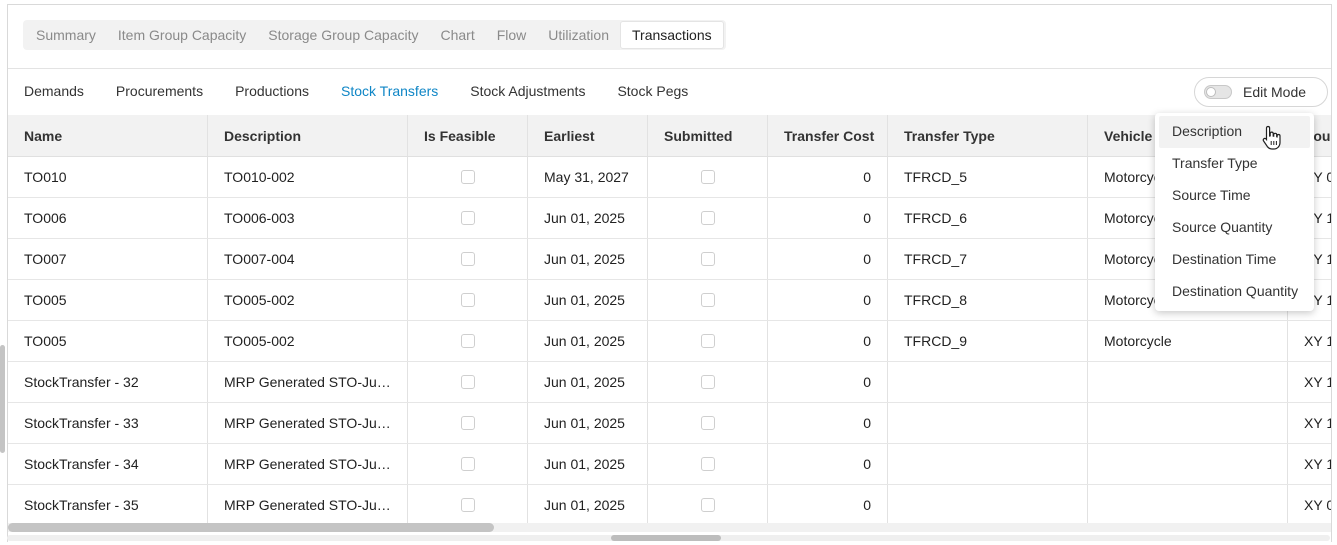  I want to click on page-horizontal-scrollbar-thumb, so click(666, 538).